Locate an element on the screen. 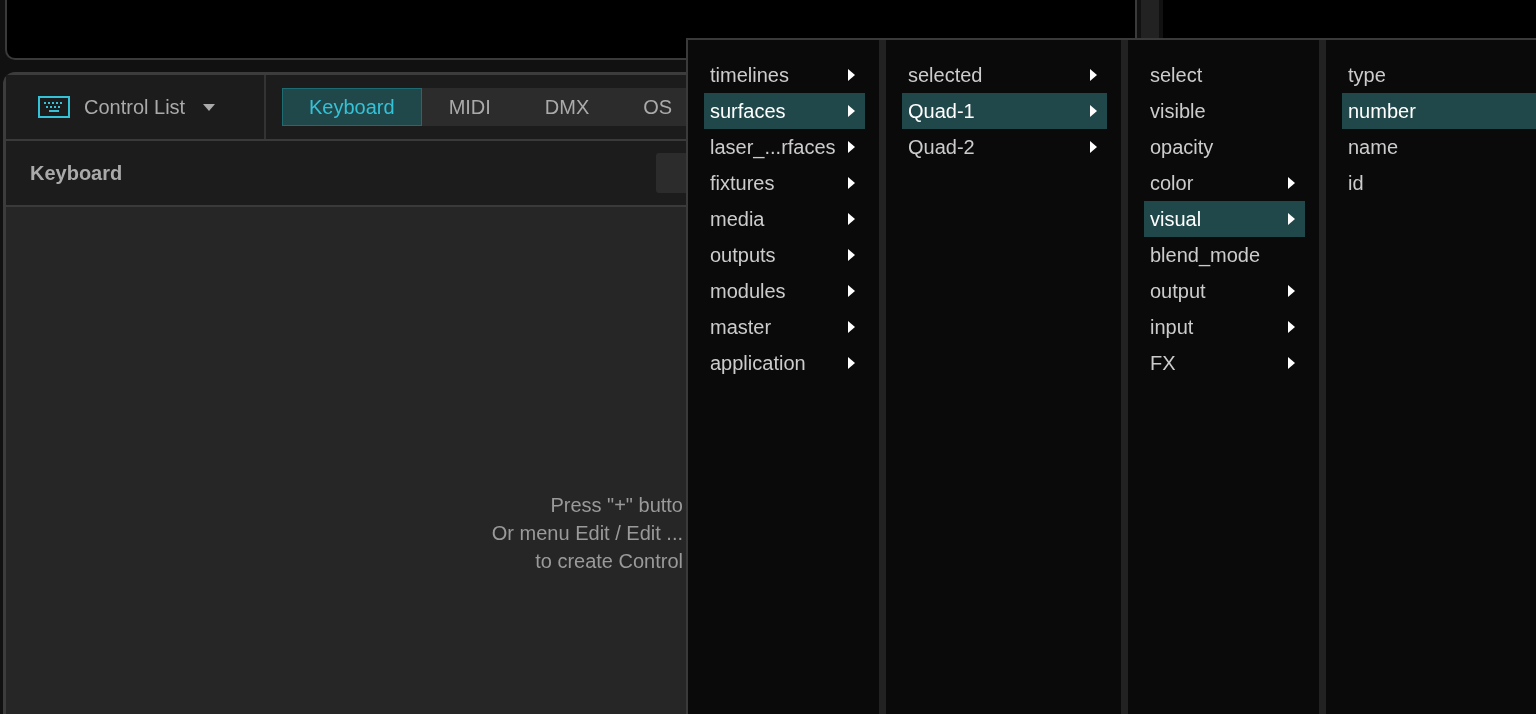 This screenshot has width=1536, height=714. menu-item: visible is located at coordinates (1224, 111).